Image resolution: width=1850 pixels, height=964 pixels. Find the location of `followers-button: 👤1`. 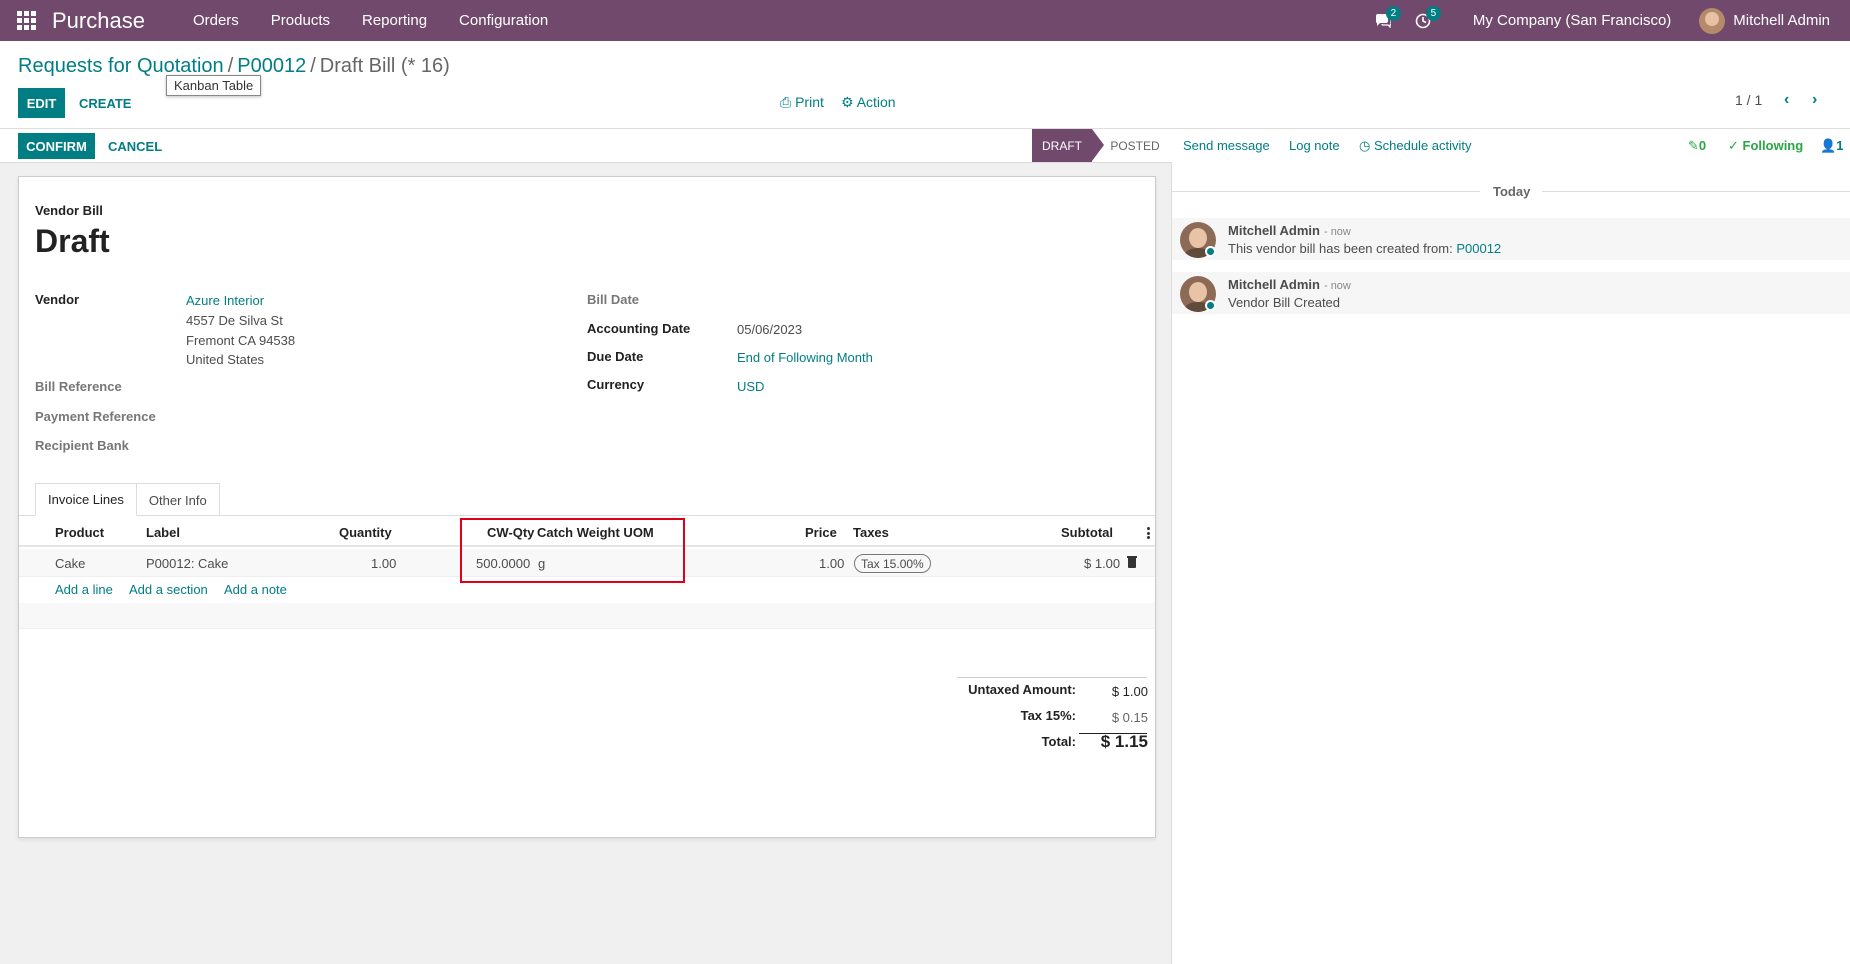

followers-button: 👤1 is located at coordinates (1831, 146).